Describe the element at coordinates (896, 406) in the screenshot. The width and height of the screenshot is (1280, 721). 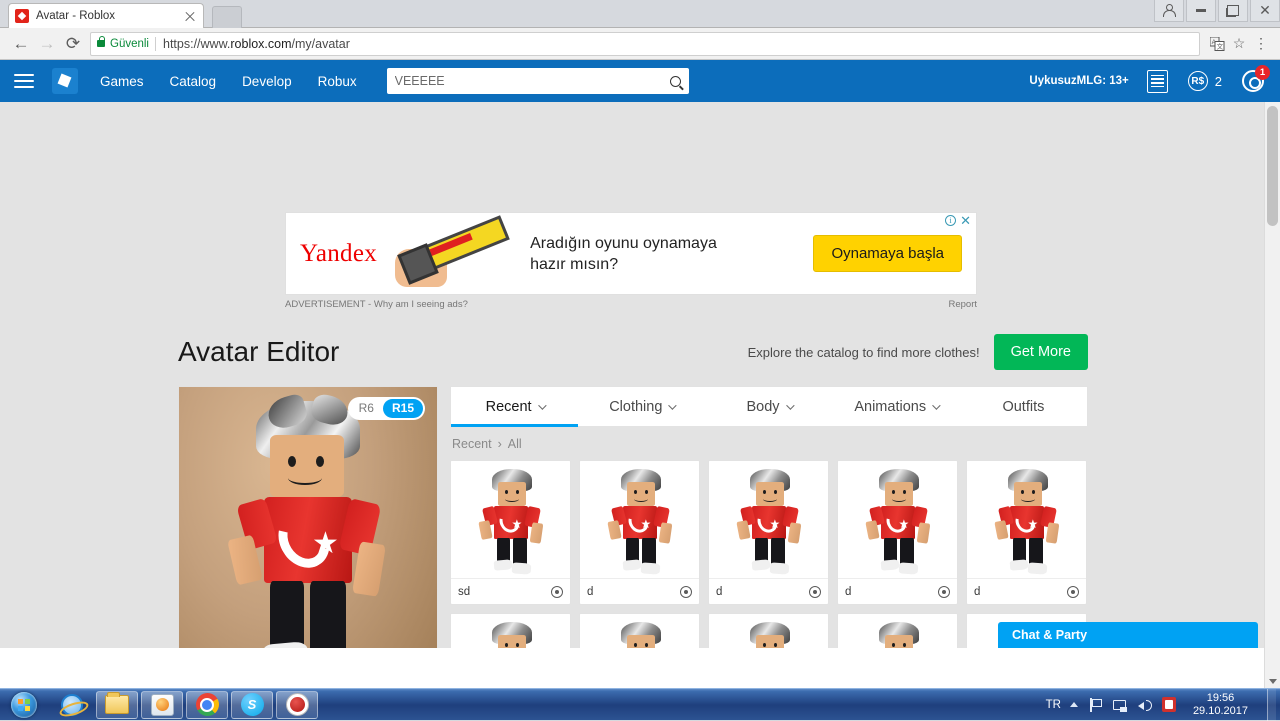
I see `tab-animations: Animations` at that location.